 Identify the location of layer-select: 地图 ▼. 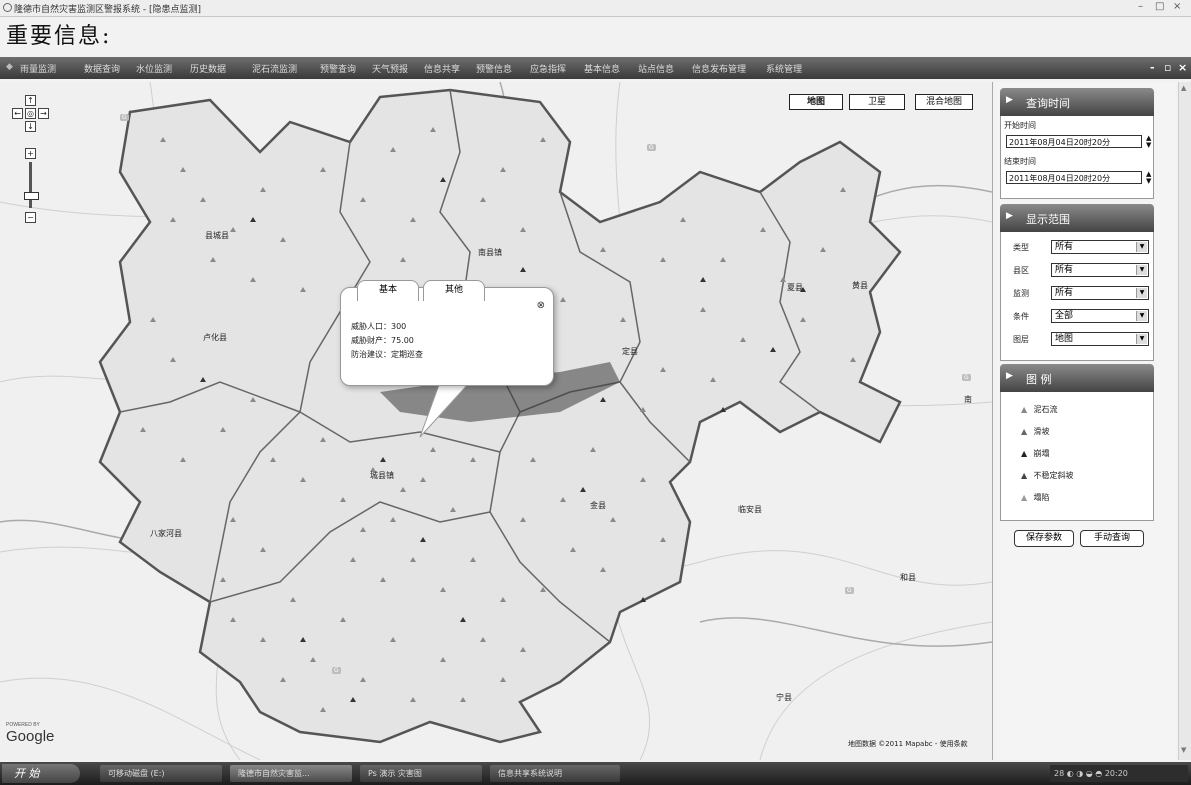
(1100, 339).